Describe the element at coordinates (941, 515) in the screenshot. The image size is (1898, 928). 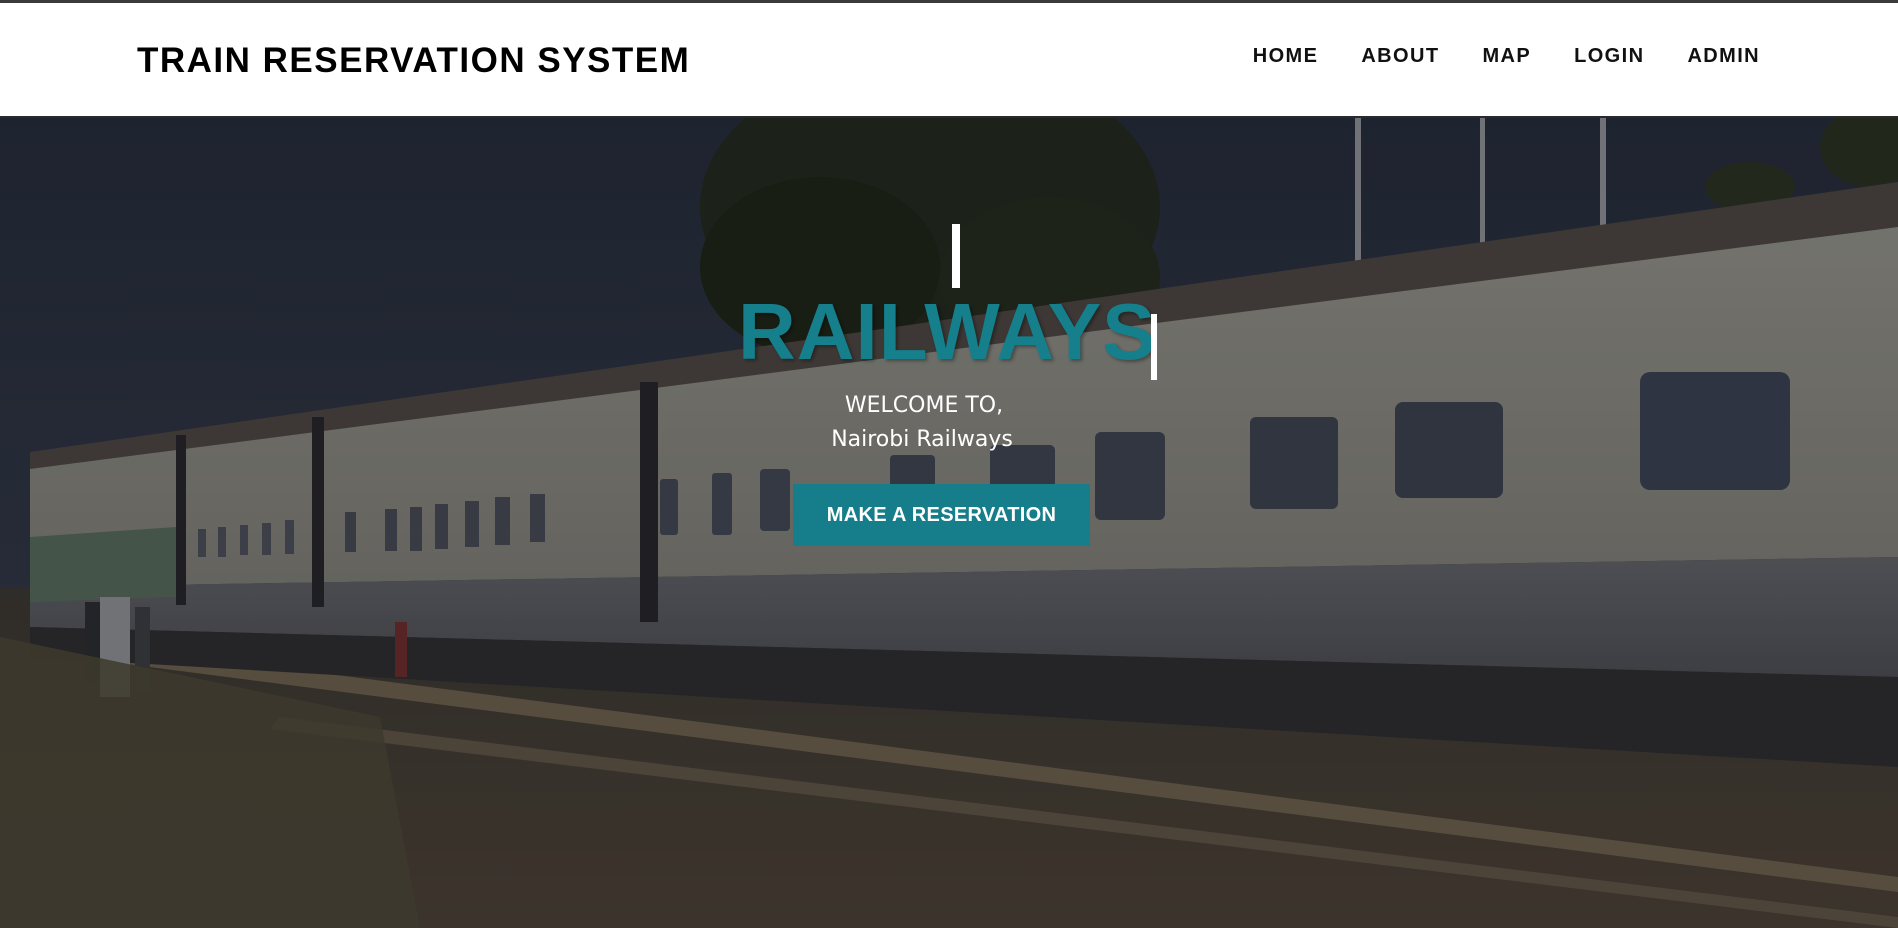
I see `make-reservation-button: MAKE A RESERVATION` at that location.